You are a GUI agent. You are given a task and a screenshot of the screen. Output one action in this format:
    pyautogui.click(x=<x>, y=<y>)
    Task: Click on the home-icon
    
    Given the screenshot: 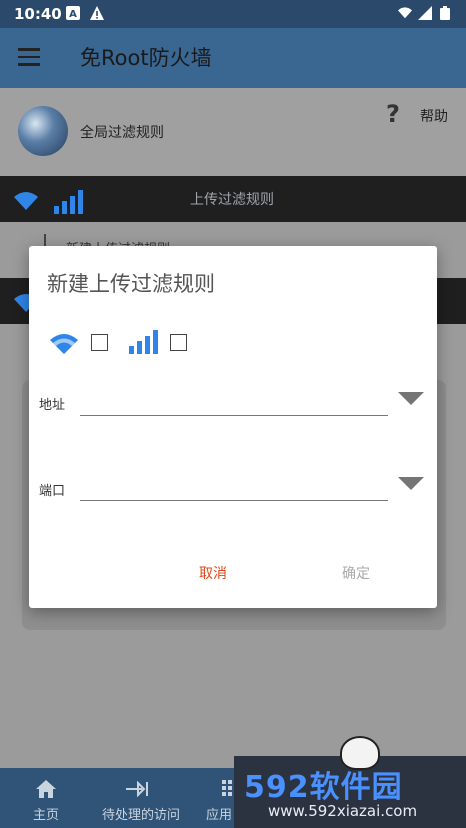 What is the action you would take?
    pyautogui.click(x=46, y=789)
    